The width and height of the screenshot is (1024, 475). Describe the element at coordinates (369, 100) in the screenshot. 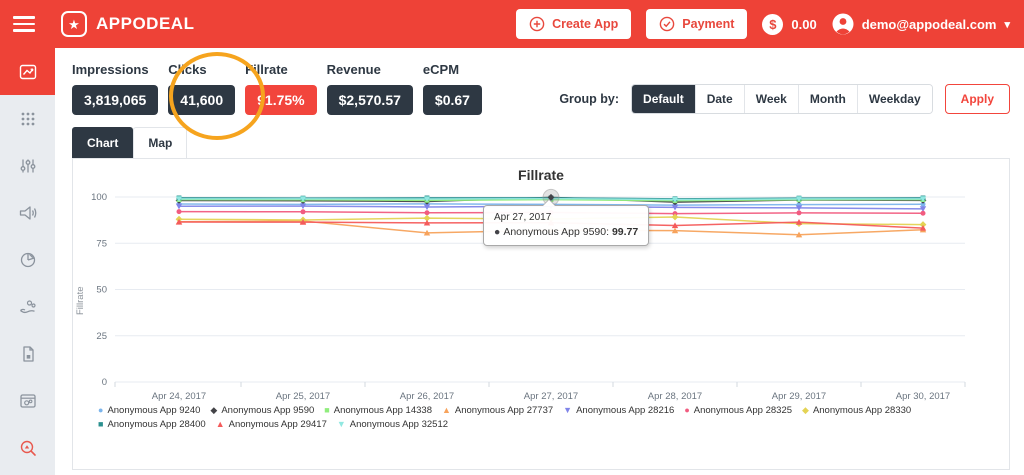

I see `stat-value-badge: $2,570.57` at that location.